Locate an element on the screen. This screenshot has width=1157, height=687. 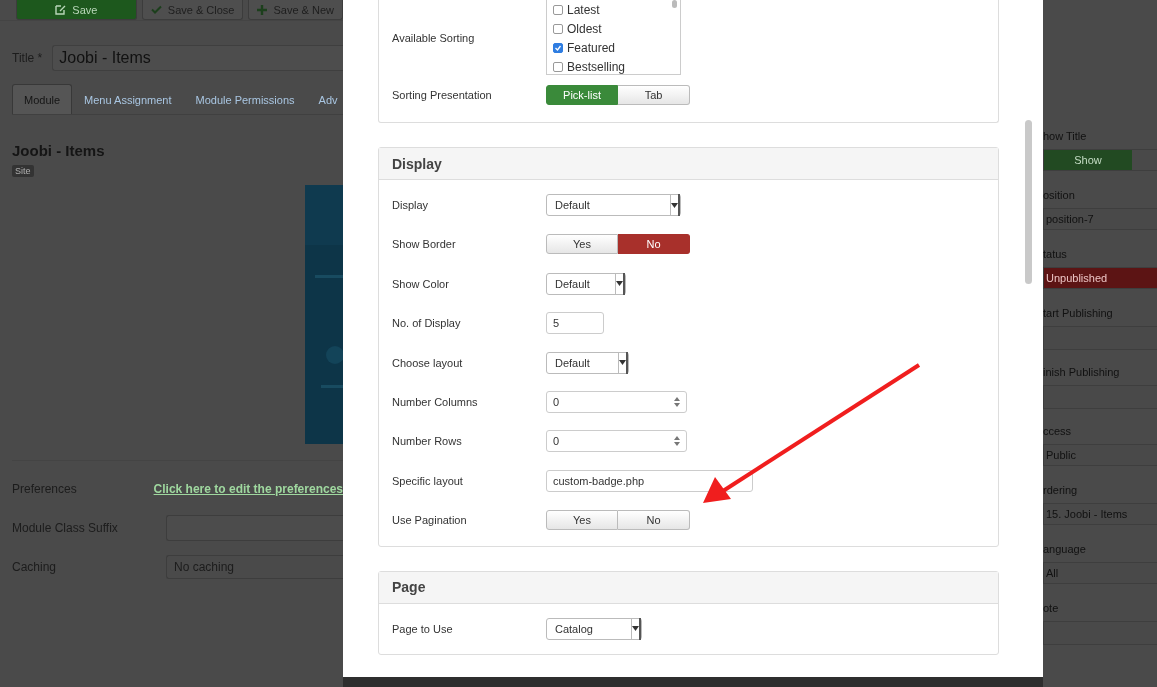
check-icon is located at coordinates (156, 9).